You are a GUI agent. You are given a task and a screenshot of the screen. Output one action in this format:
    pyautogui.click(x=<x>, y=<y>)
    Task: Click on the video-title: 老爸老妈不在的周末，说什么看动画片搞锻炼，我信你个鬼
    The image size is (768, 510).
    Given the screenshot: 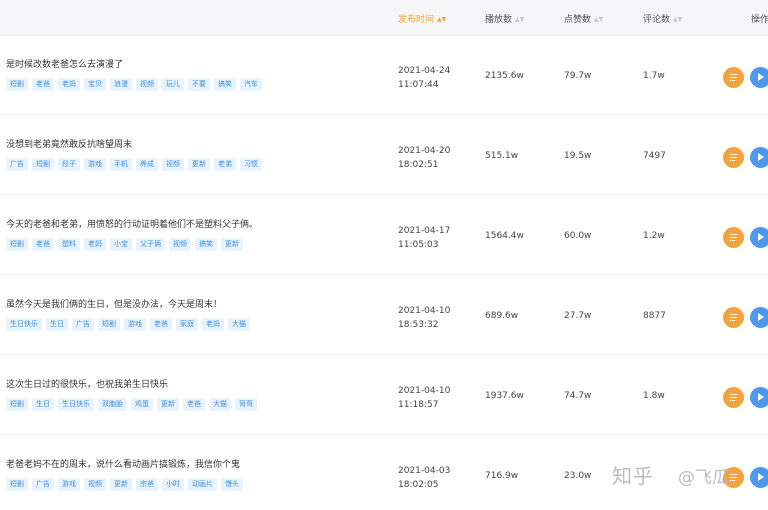 What is the action you would take?
    pyautogui.click(x=123, y=463)
    